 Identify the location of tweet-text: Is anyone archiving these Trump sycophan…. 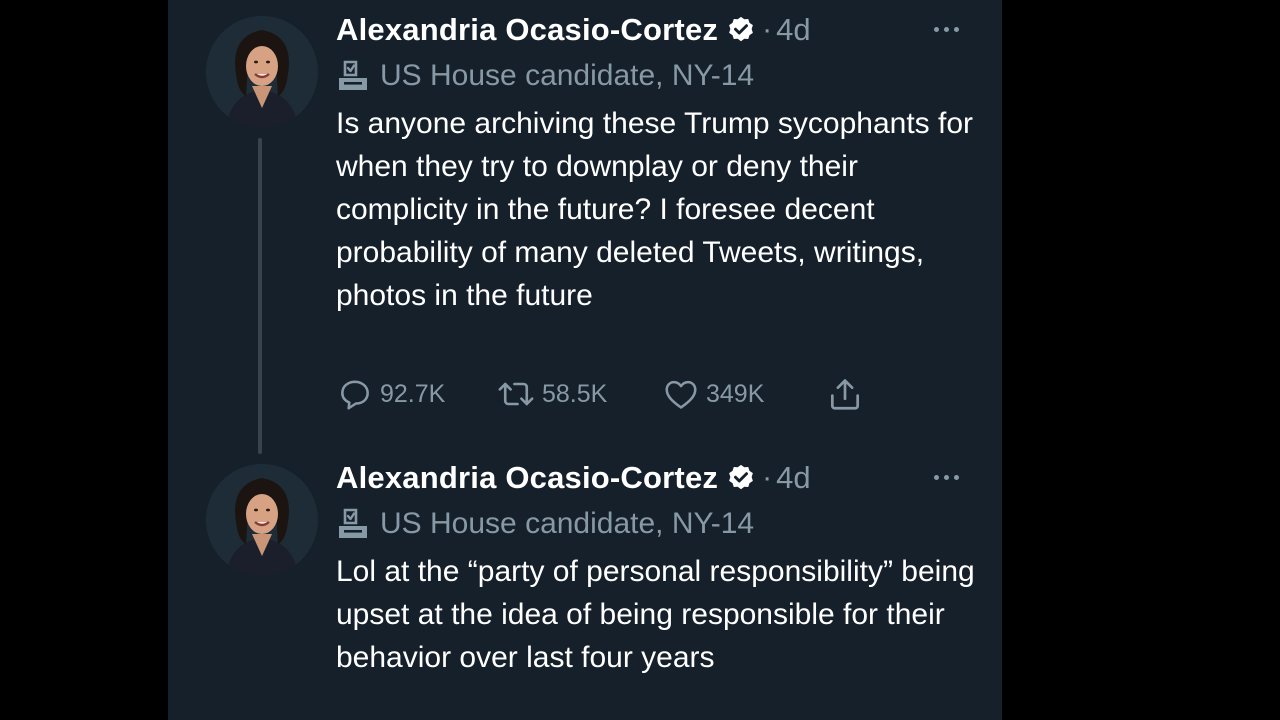
(655, 209).